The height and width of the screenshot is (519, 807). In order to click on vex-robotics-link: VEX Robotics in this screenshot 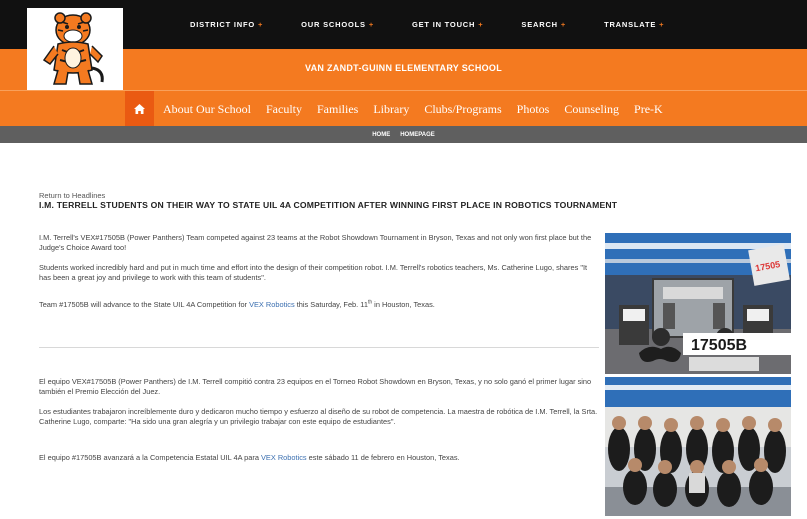, I will do `click(272, 304)`.